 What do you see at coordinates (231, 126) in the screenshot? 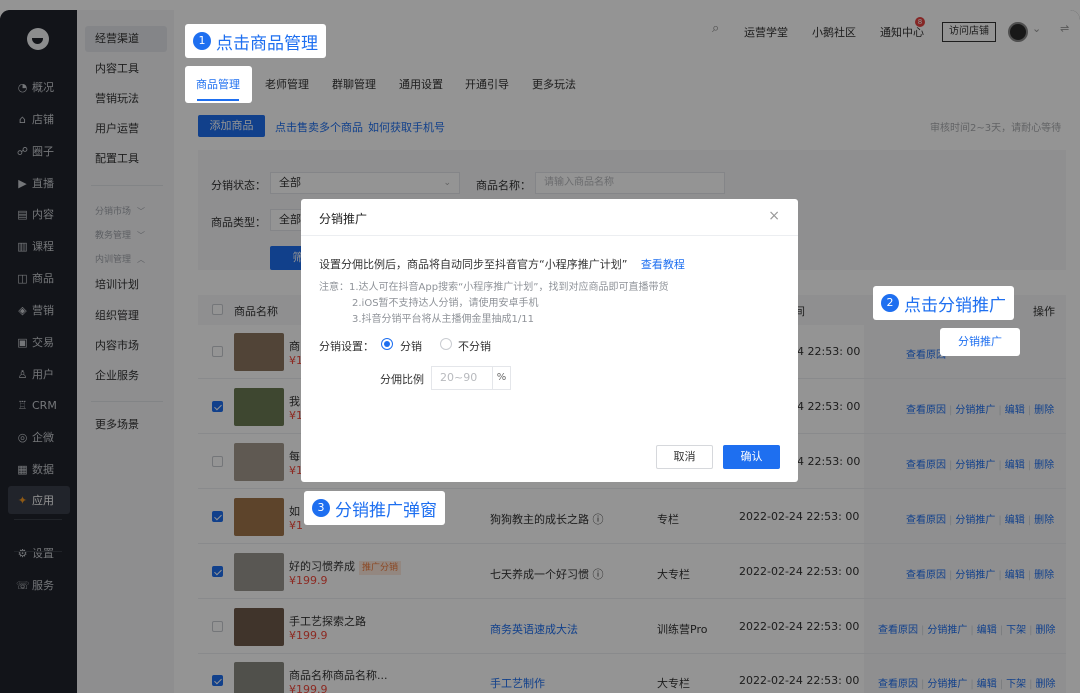
I see `add-product-button: 添加商品` at bounding box center [231, 126].